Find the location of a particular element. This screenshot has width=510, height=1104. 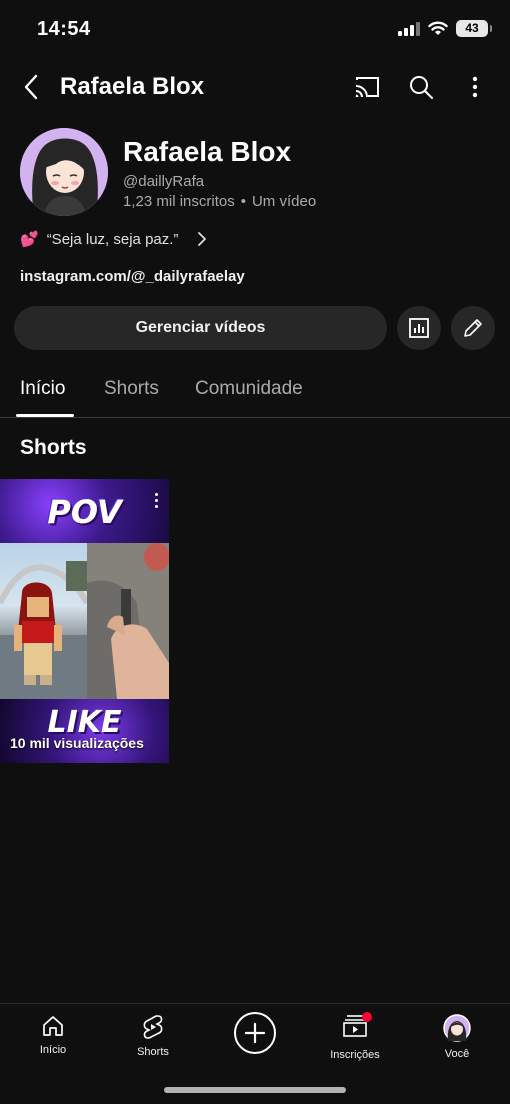

channel-description: 💕 “Seja luz, seja paz.” is located at coordinates (114, 239).